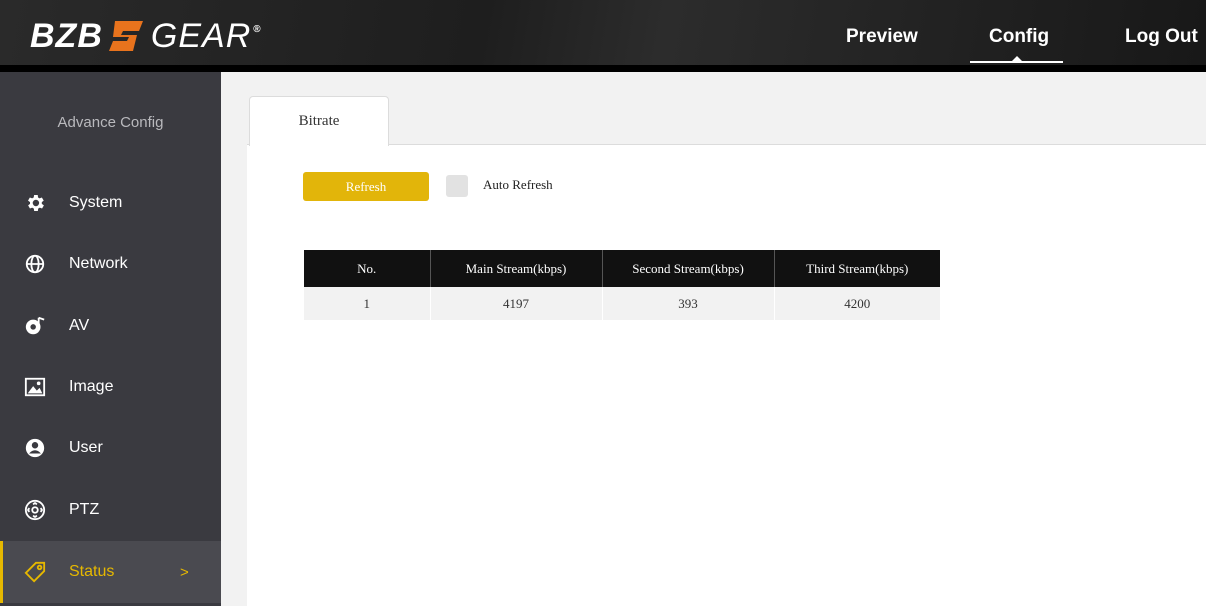 The height and width of the screenshot is (606, 1206). I want to click on sidebar-item-label: Network, so click(98, 263).